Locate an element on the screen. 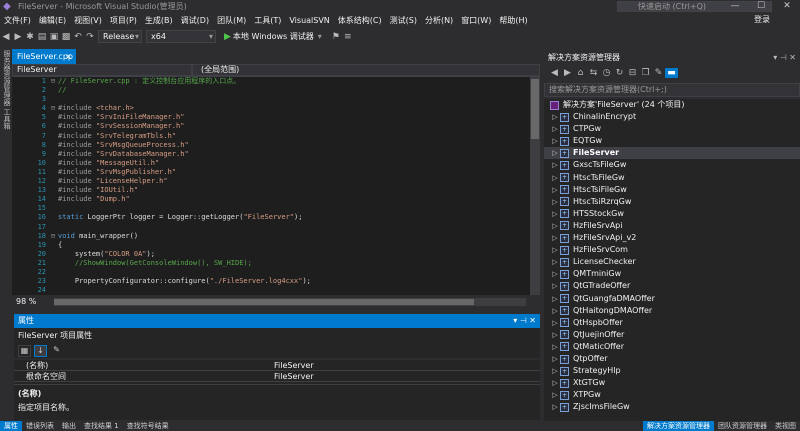 The width and height of the screenshot is (800, 431). member-combo: (全局范围) is located at coordinates (366, 70).